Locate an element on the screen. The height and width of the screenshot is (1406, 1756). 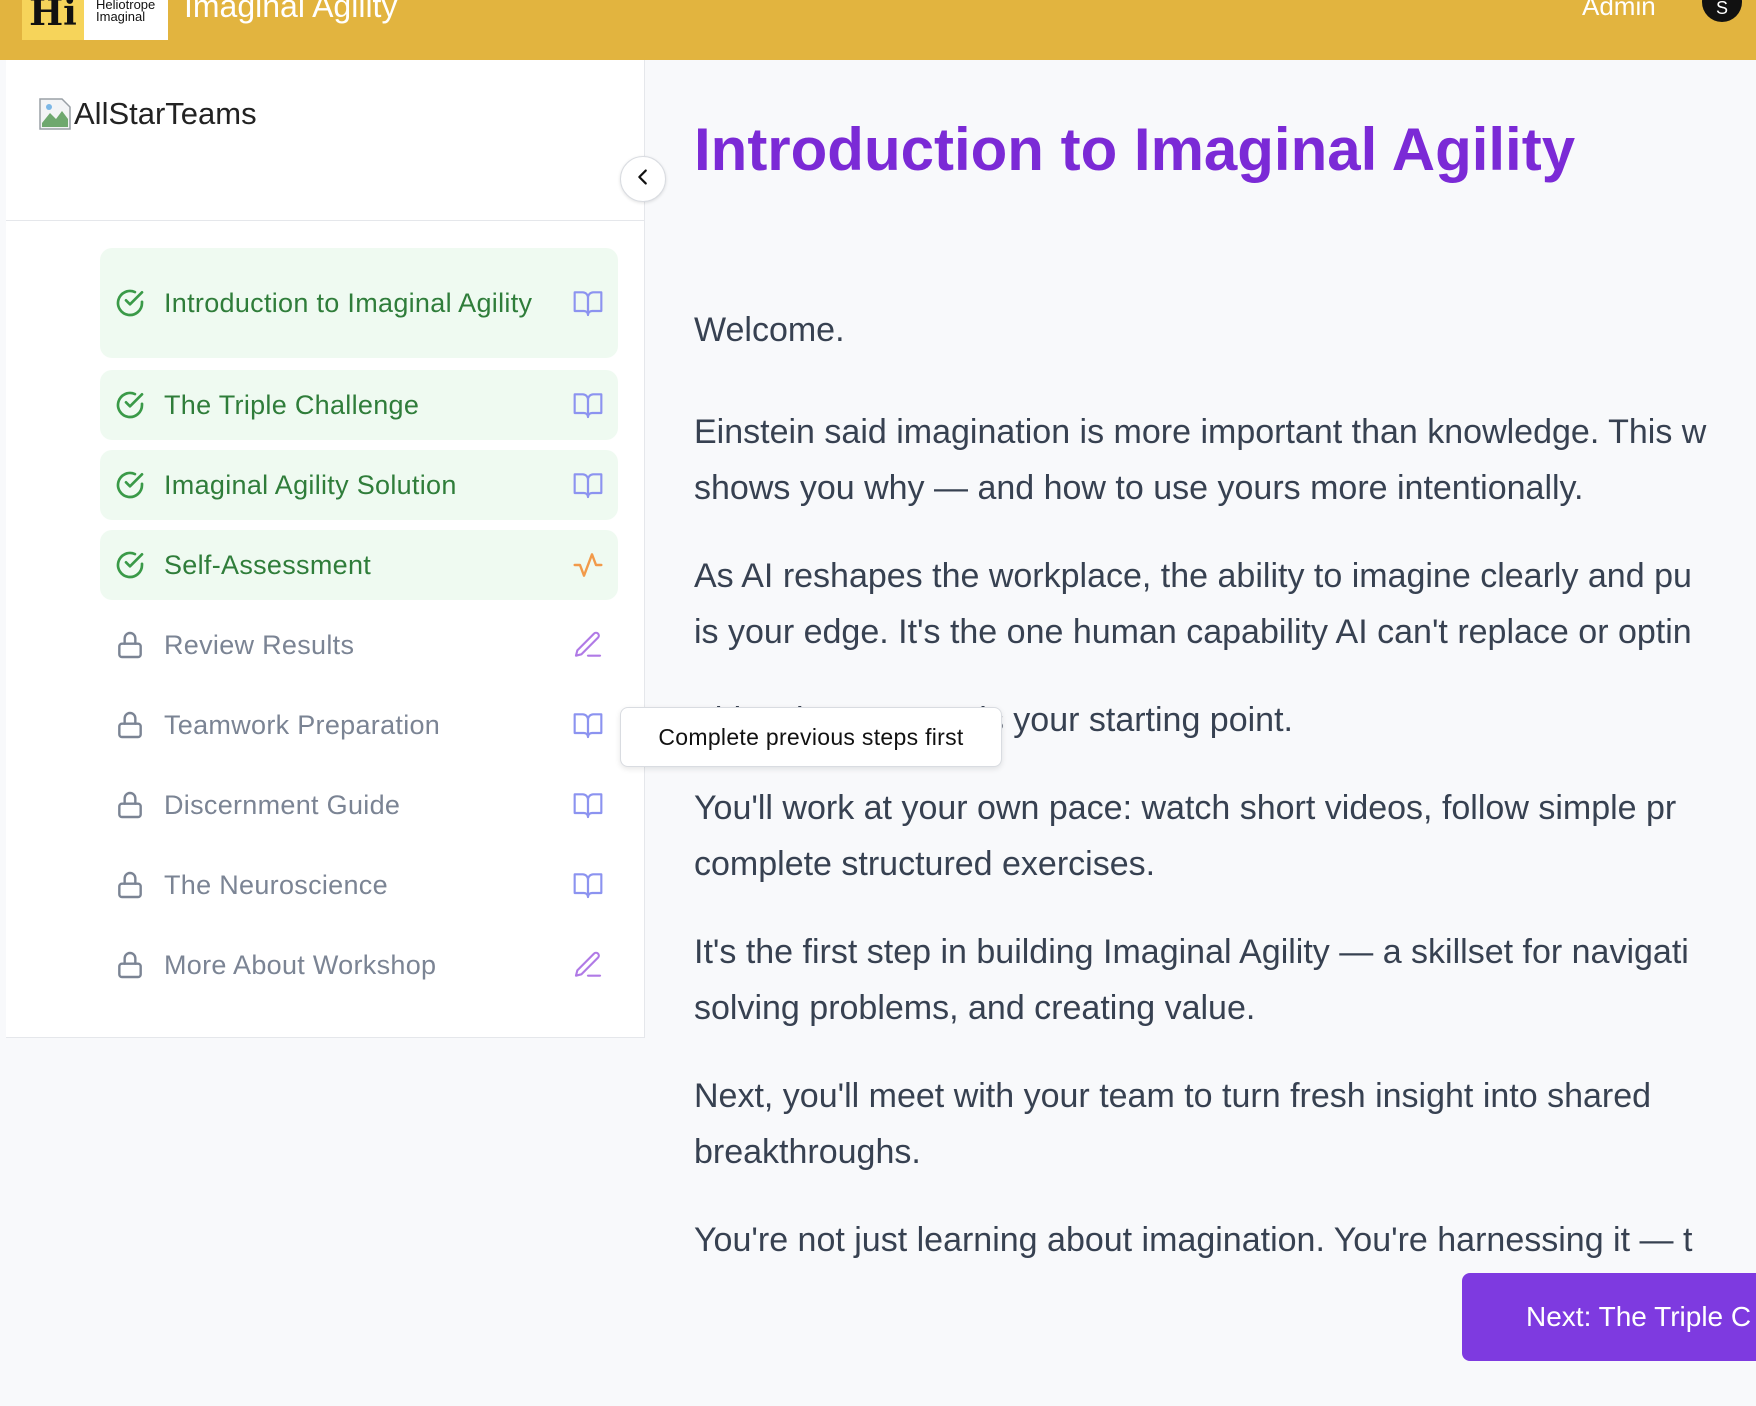
collapse-sidebar-button is located at coordinates (643, 179).